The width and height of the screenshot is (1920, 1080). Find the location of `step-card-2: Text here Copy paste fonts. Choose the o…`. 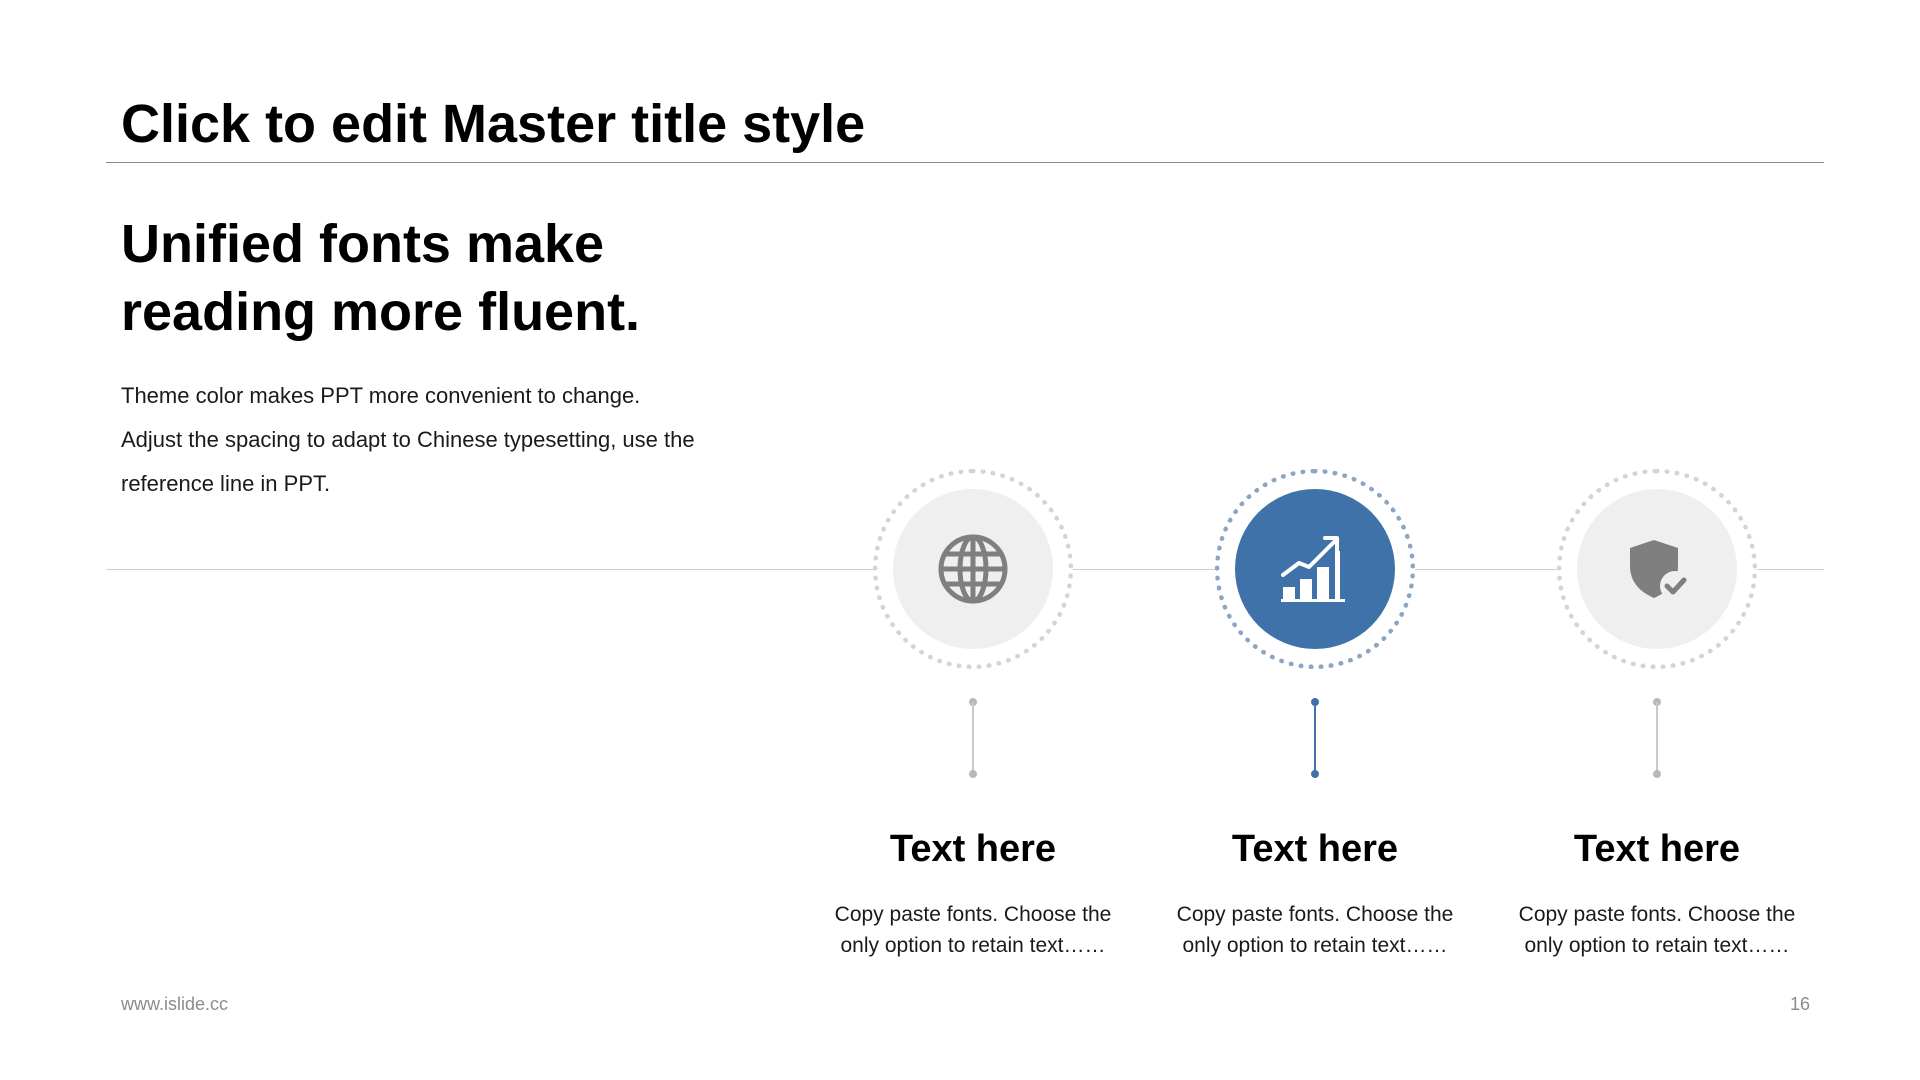

step-card-2: Text here Copy paste fonts. Choose the o… is located at coordinates (1315, 719).